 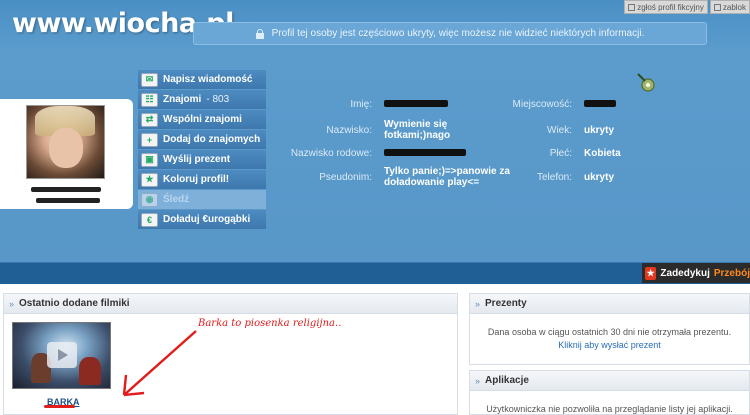 I want to click on action-label: Wspólni znajomi, so click(x=202, y=119).